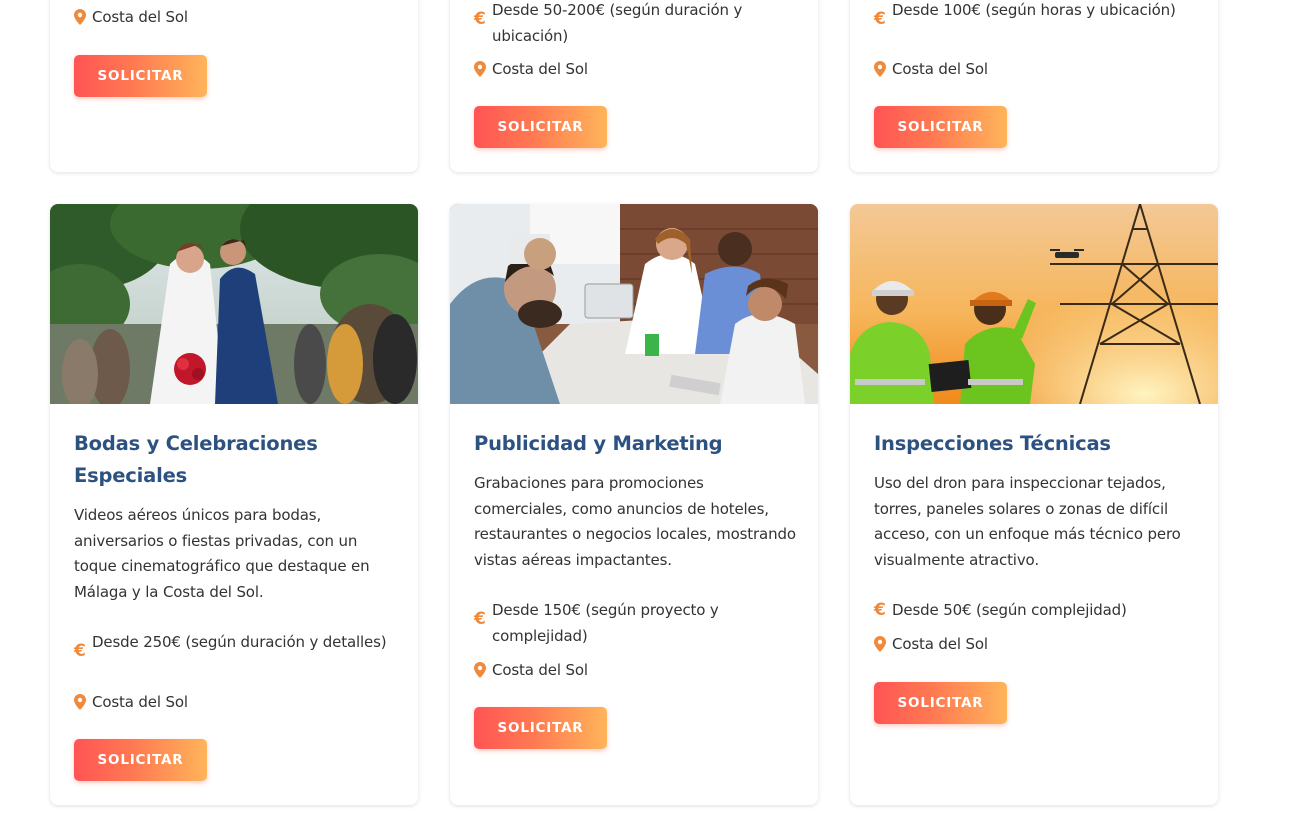 The width and height of the screenshot is (1289, 826). Describe the element at coordinates (1034, 10) in the screenshot. I see `price-text: Desde 100€ (según horas y ubicación)` at that location.